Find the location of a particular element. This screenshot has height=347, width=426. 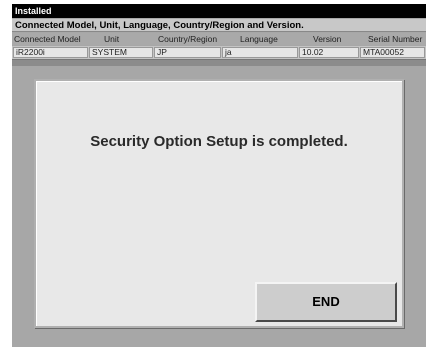

table-row: iR2200i SYSTEM JP ja 10.02 MTA00052 is located at coordinates (219, 53).